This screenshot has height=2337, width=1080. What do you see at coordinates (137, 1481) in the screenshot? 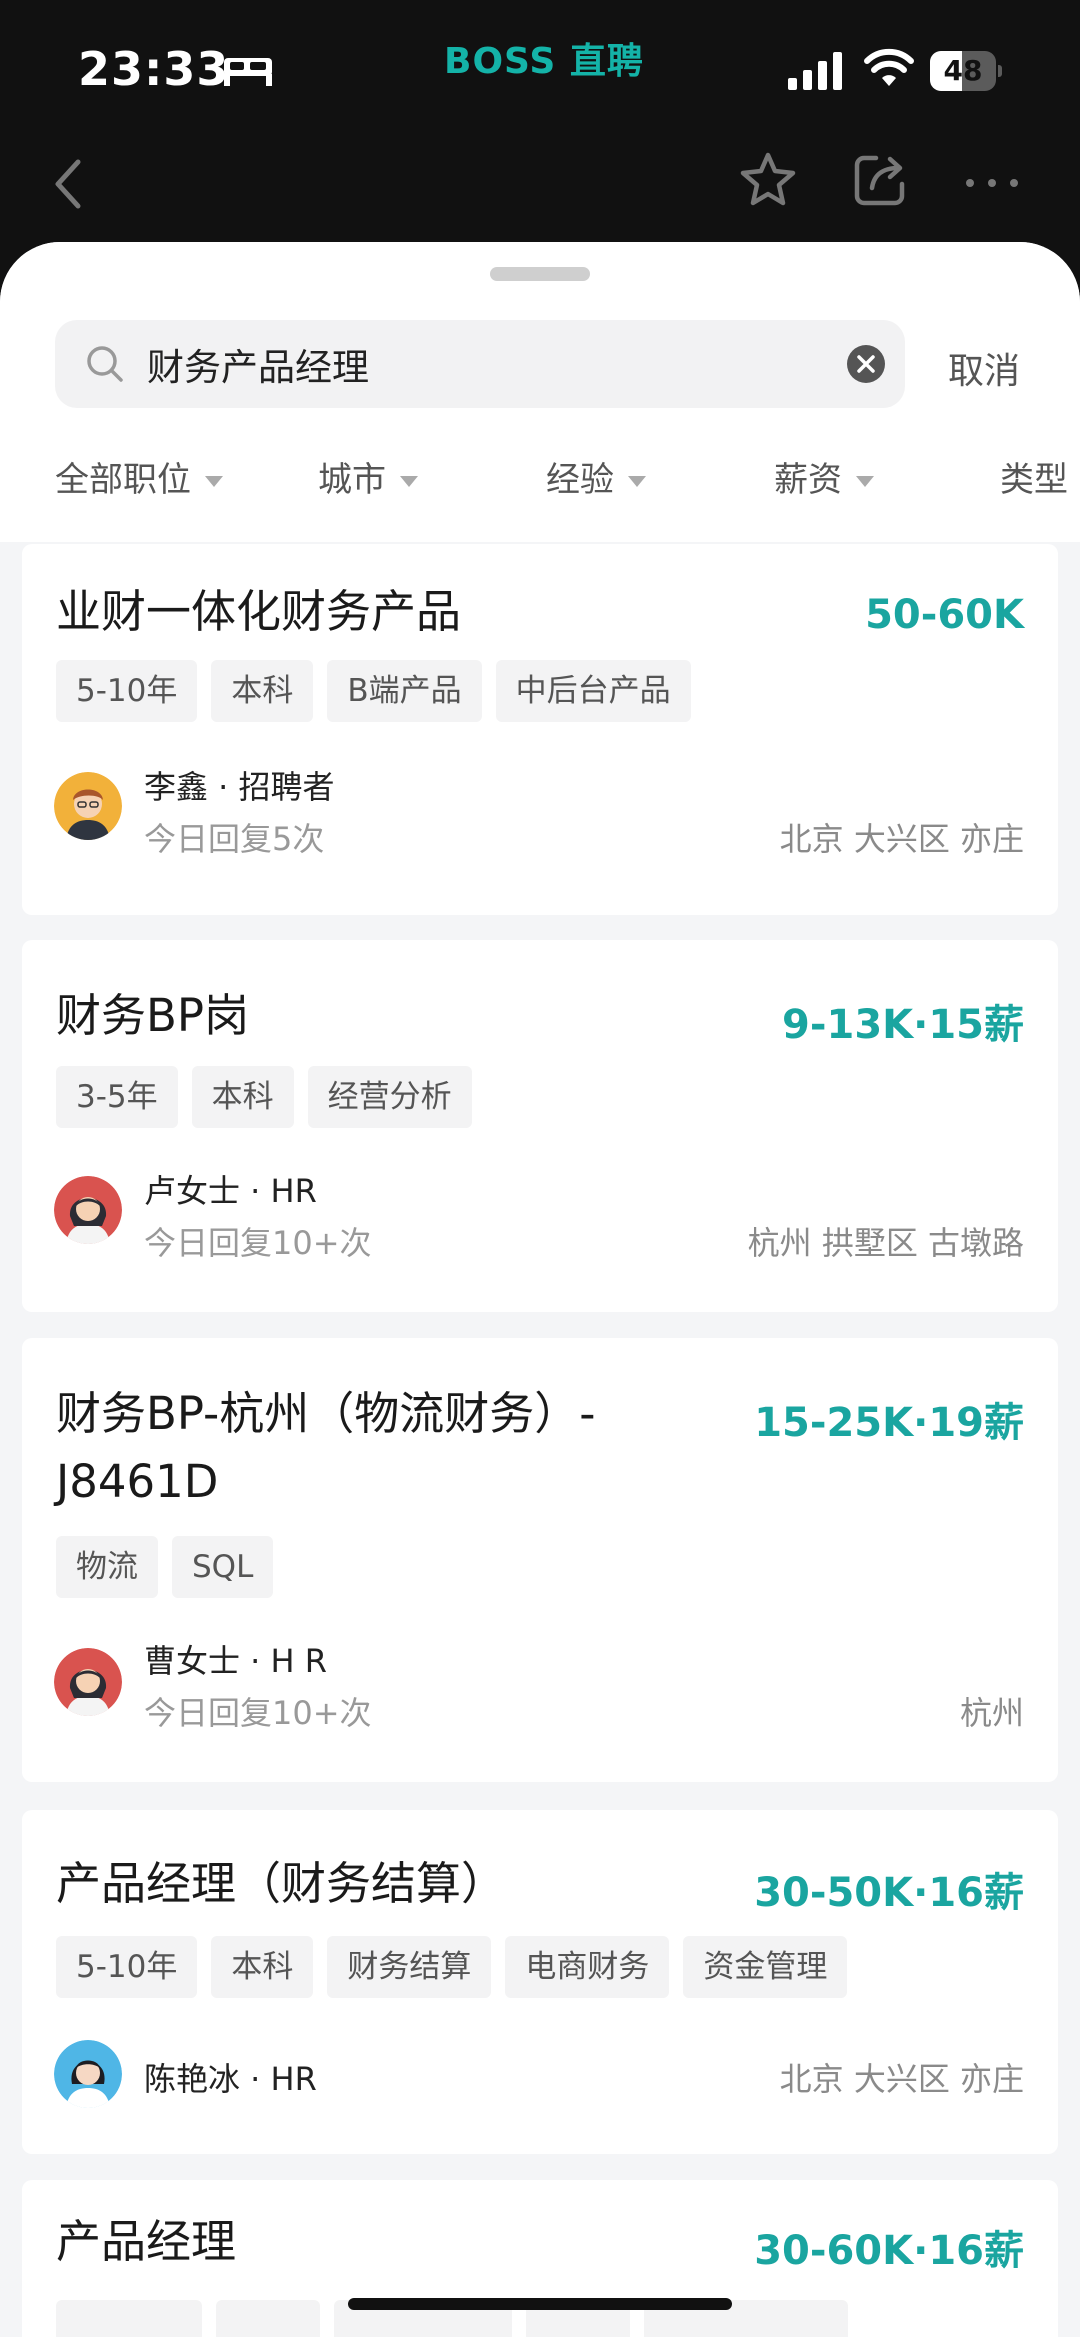
I see `job-title-line2: J8461D` at bounding box center [137, 1481].